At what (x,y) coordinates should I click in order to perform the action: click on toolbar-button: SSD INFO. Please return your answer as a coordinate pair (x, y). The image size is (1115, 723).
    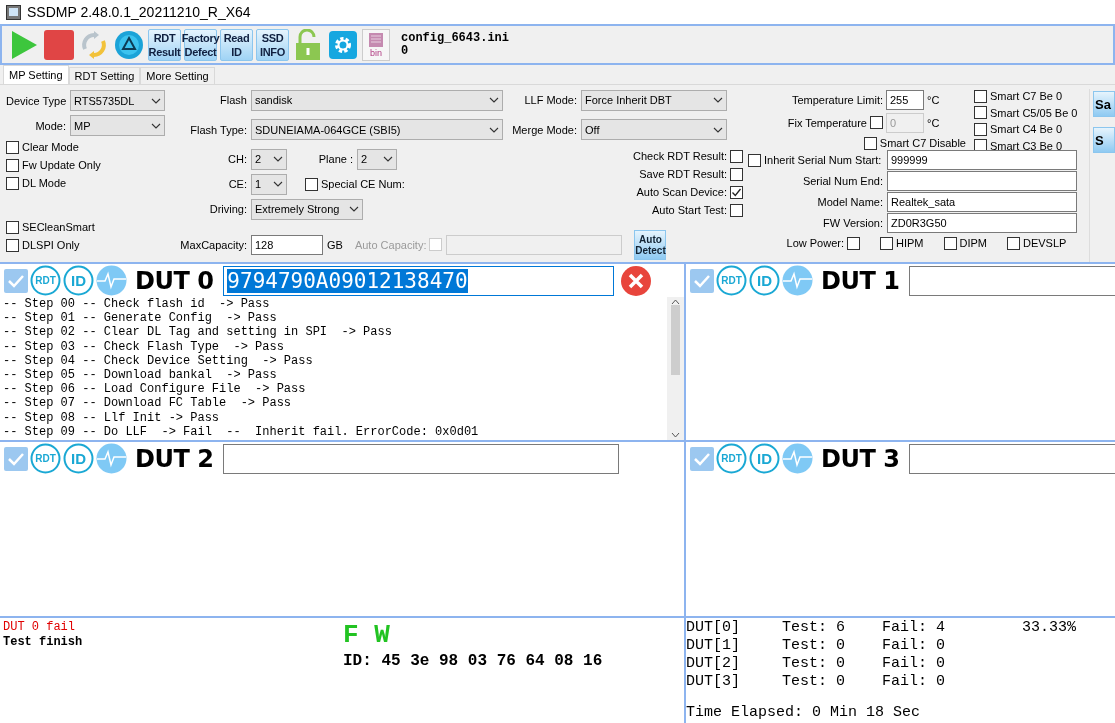
    Looking at the image, I should click on (272, 44).